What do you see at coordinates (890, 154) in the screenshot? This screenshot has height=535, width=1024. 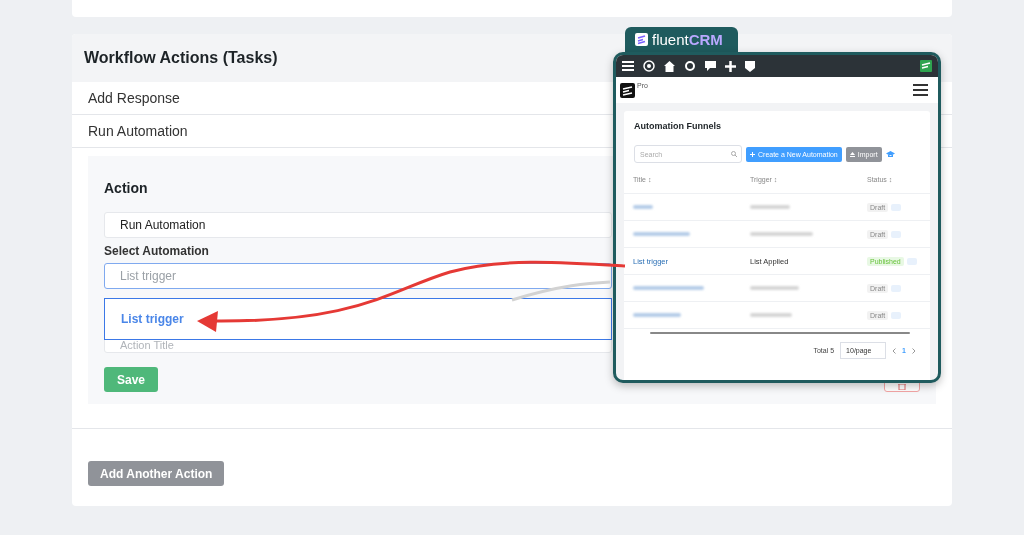 I see `graduation-cap-icon` at bounding box center [890, 154].